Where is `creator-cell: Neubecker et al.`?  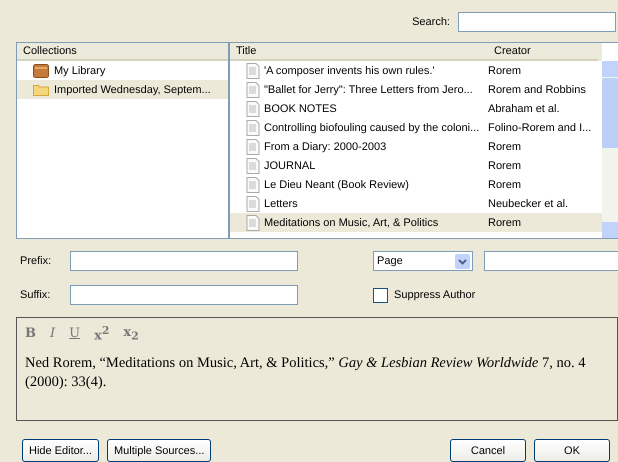
creator-cell: Neubecker et al. is located at coordinates (528, 204).